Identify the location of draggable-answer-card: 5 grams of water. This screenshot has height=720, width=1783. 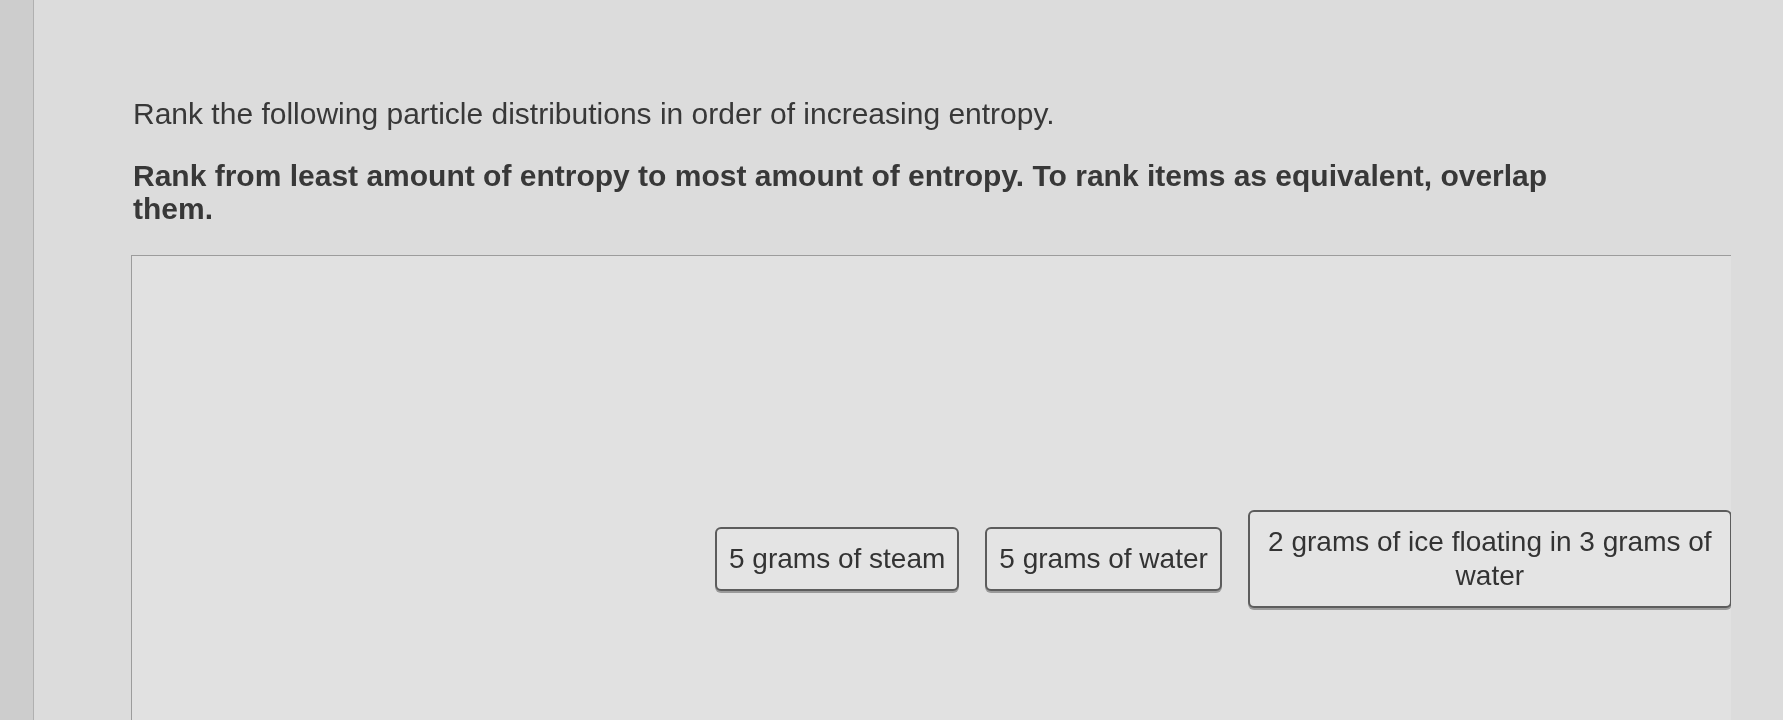
(1103, 559).